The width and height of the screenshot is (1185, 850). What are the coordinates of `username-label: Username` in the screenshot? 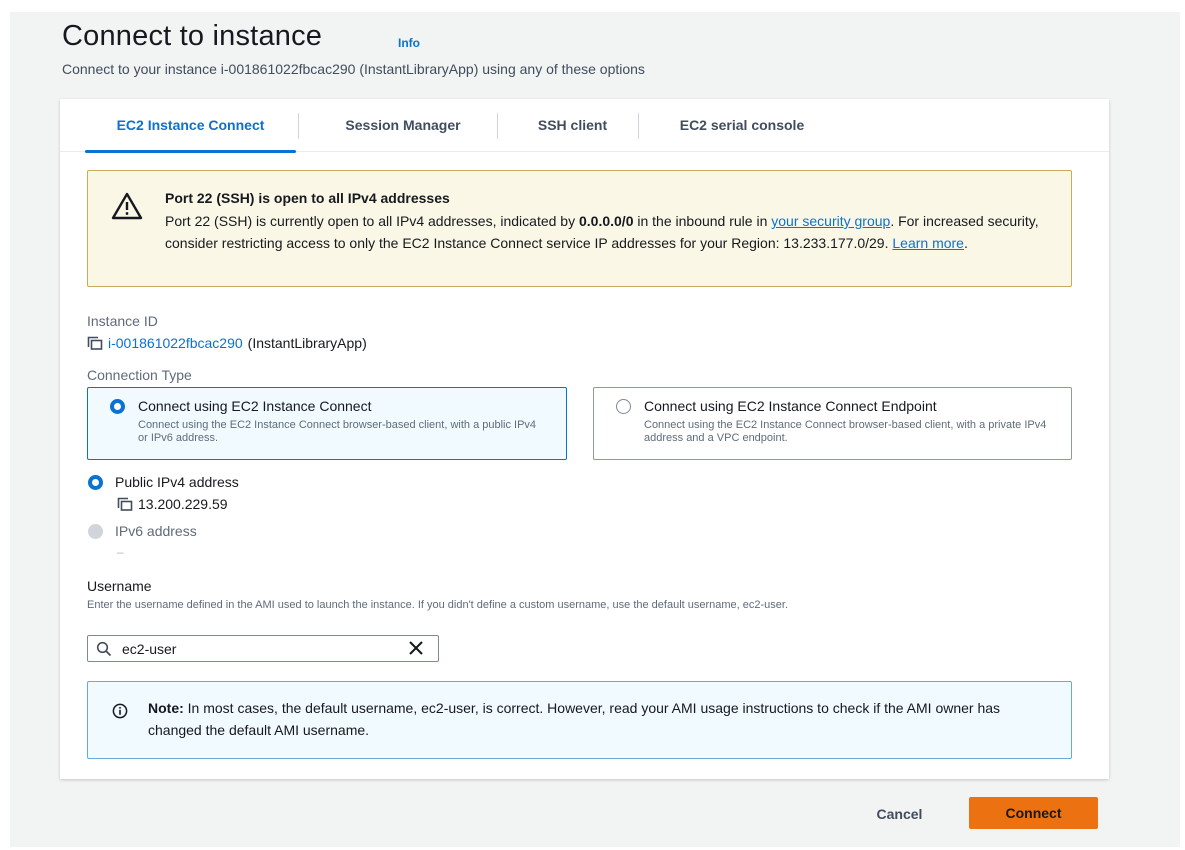 It's located at (119, 586).